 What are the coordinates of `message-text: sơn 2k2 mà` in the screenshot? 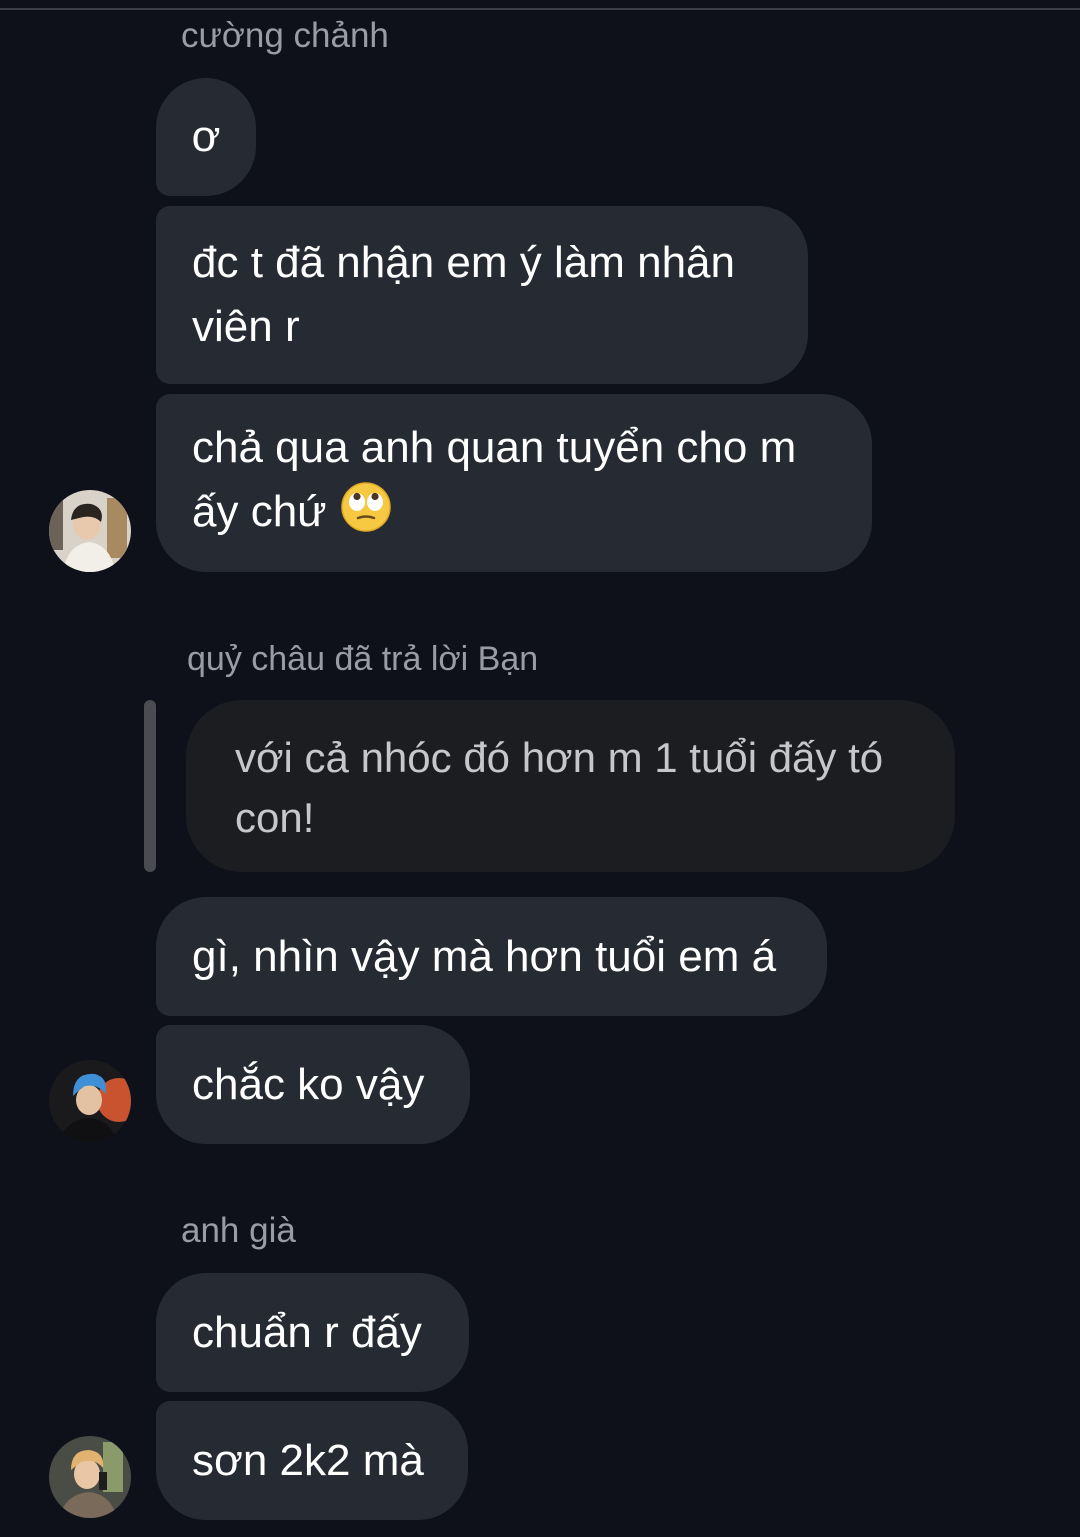 It's located at (308, 1460).